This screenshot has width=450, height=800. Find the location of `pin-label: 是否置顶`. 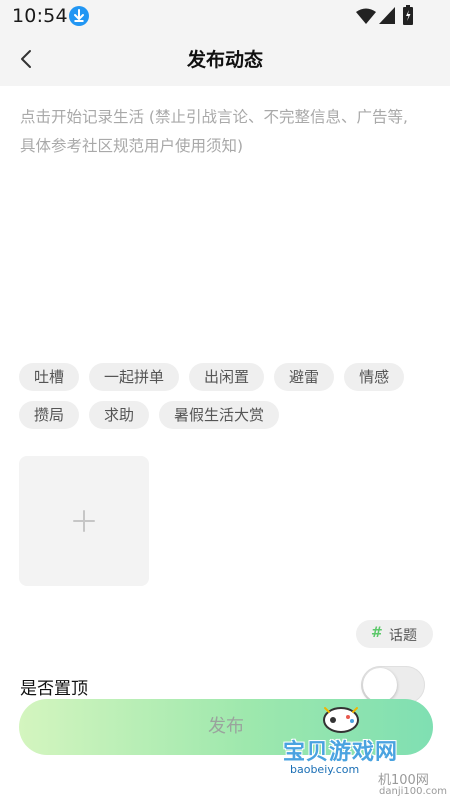

pin-label: 是否置顶 is located at coordinates (54, 689).